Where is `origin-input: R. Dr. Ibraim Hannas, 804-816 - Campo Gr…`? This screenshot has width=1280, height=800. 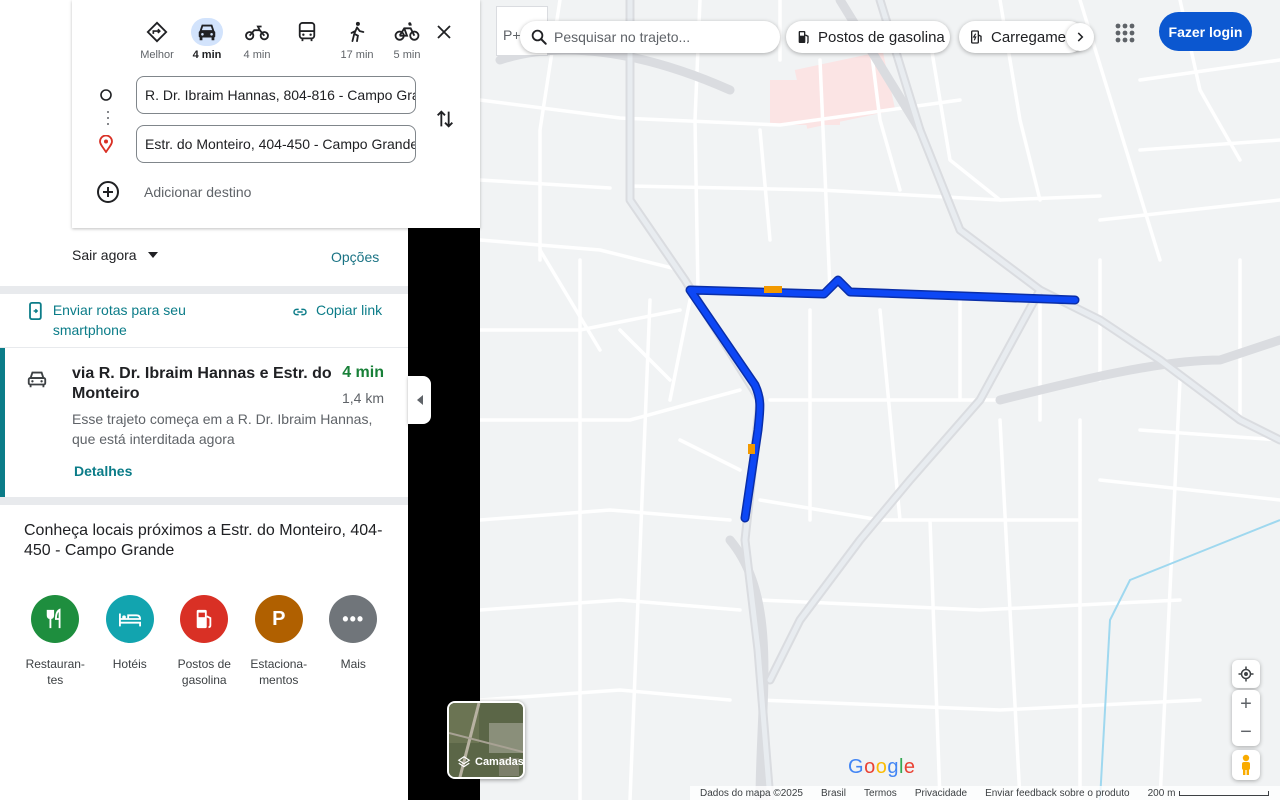
origin-input: R. Dr. Ibraim Hannas, 804-816 - Campo Gr… is located at coordinates (276, 95).